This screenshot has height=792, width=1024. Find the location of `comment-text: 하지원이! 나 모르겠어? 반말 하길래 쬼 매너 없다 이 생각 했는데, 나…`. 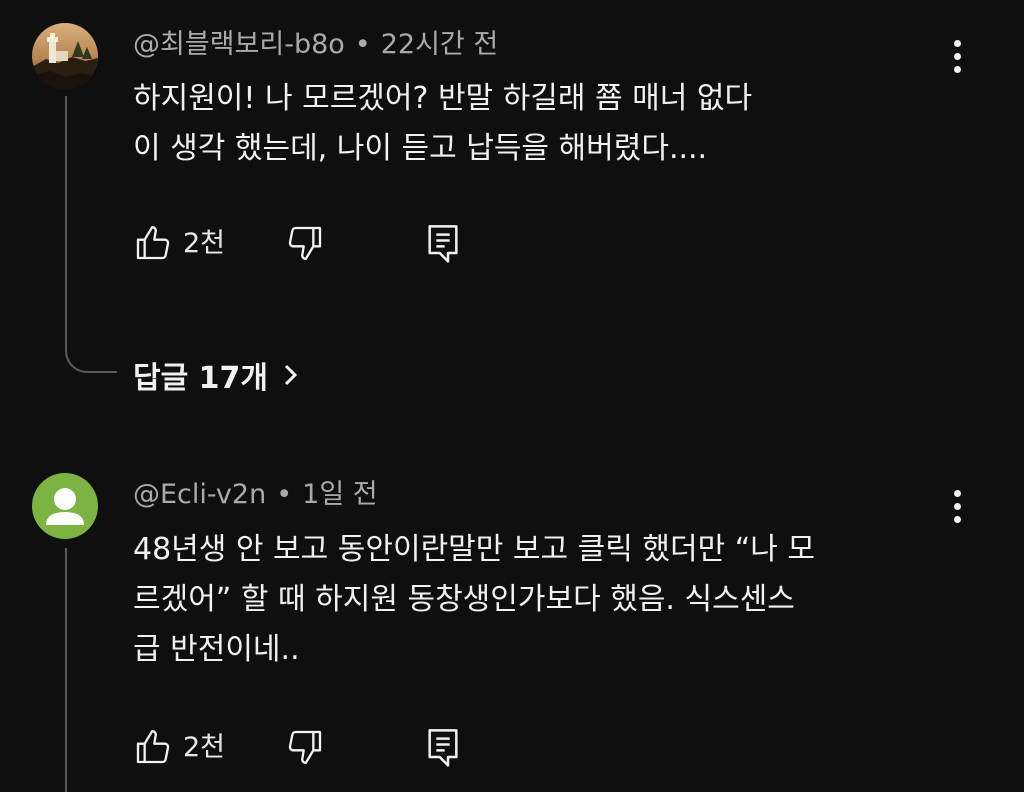

comment-text: 하지원이! 나 모르겠어? 반말 하길래 쬼 매너 없다 이 생각 했는데, 나… is located at coordinates (442, 124).